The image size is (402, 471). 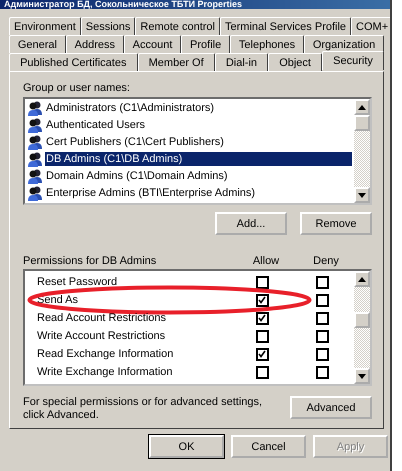 What do you see at coordinates (45, 26) in the screenshot?
I see `tab: Environment` at bounding box center [45, 26].